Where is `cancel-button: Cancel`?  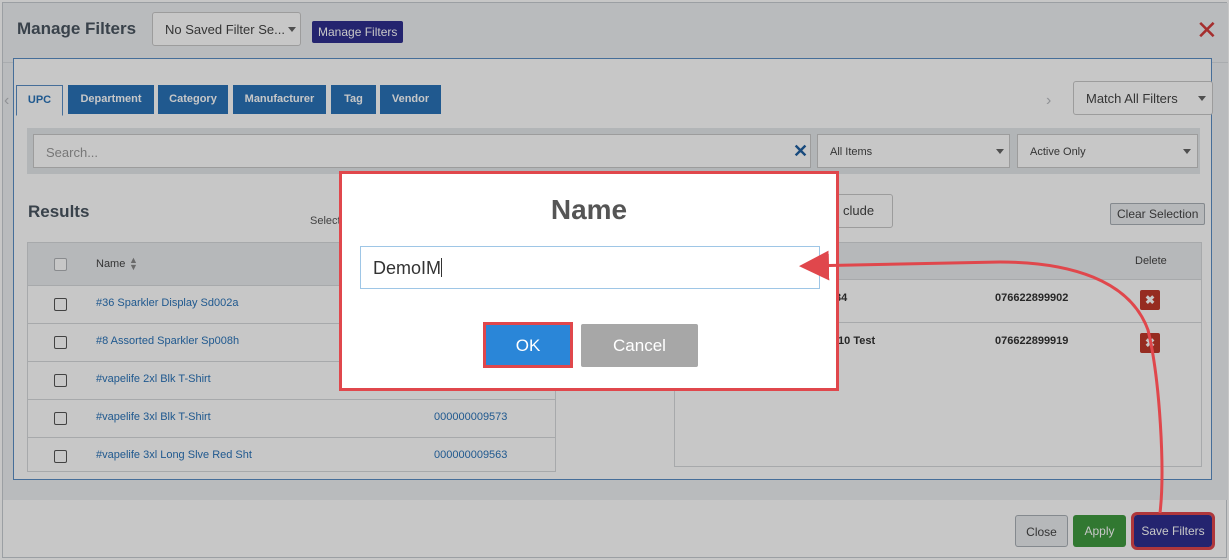
cancel-button: Cancel is located at coordinates (639, 345).